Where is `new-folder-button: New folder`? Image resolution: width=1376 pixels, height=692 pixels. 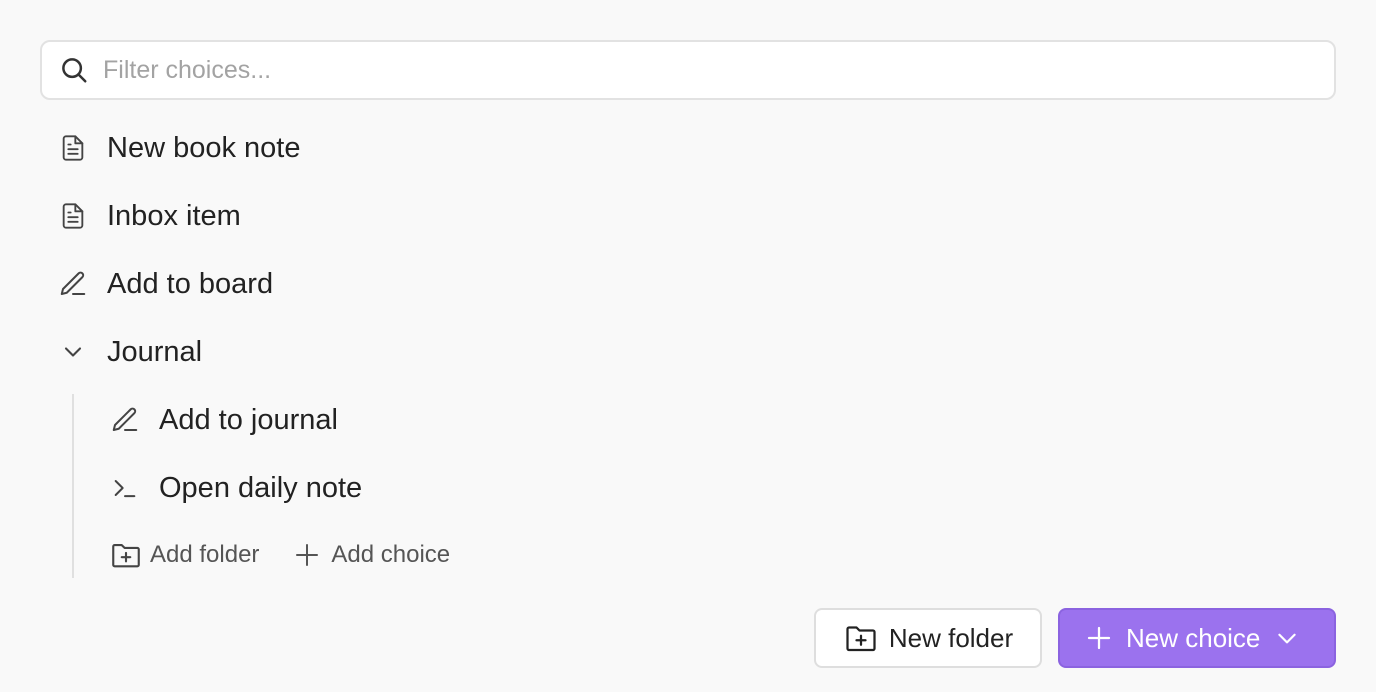
new-folder-button: New folder is located at coordinates (928, 638).